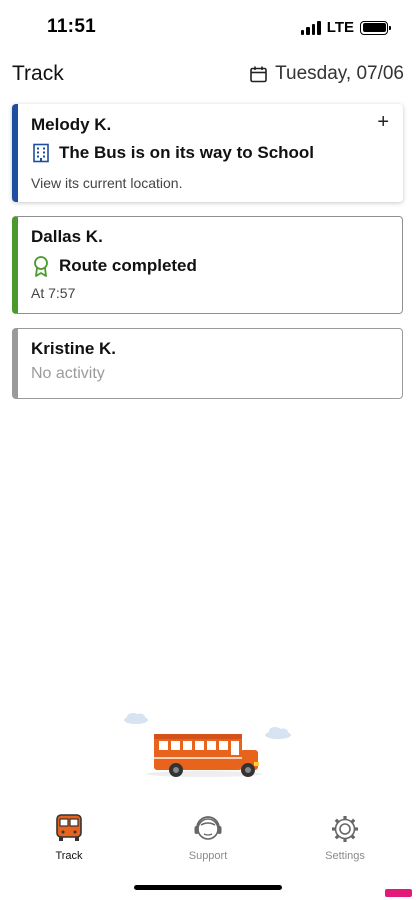 This screenshot has width=416, height=900. Describe the element at coordinates (207, 363) in the screenshot. I see `student-card-kristine: Kristine K. No activity` at that location.